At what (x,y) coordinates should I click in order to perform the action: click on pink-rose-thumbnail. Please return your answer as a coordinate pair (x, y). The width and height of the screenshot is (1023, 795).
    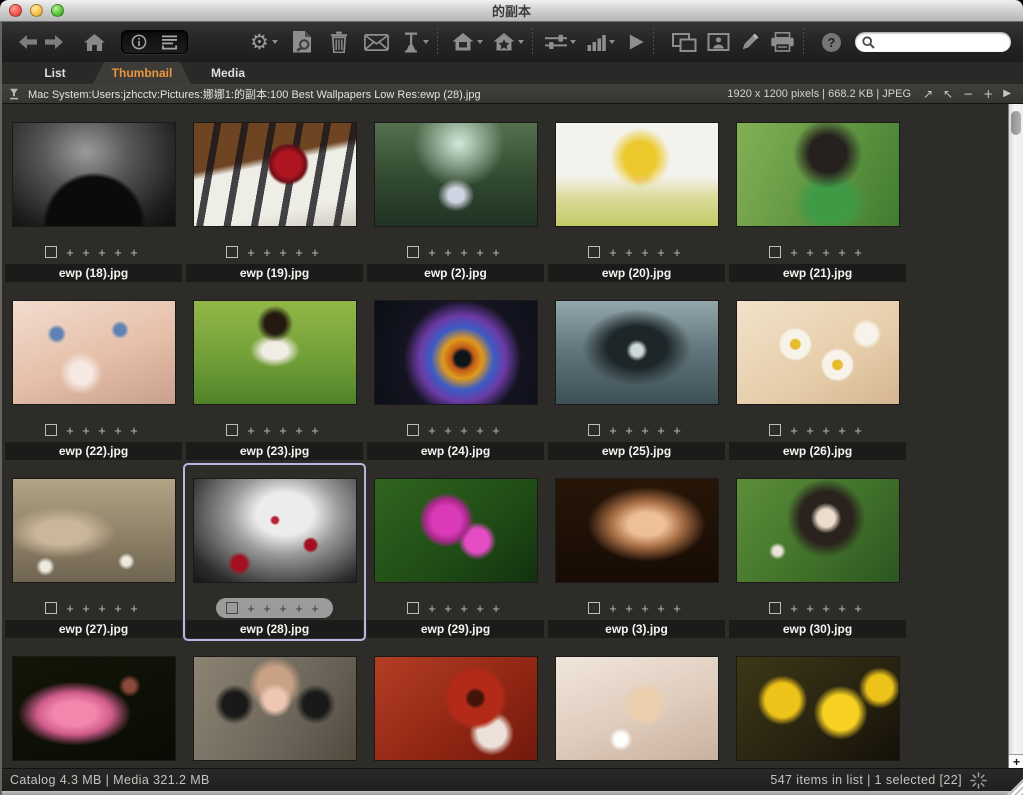
    Looking at the image, I should click on (93, 708).